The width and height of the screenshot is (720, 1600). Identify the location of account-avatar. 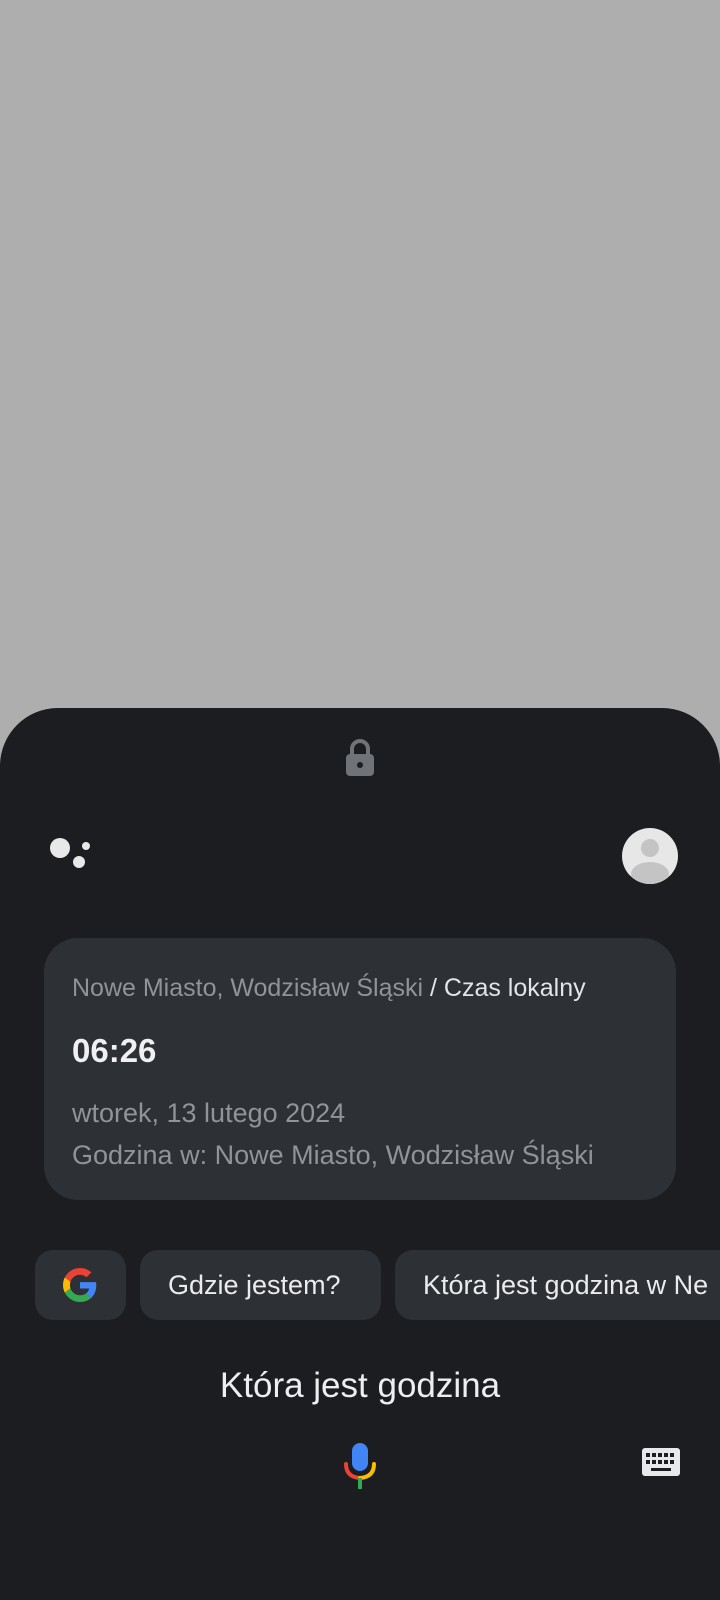
(650, 856).